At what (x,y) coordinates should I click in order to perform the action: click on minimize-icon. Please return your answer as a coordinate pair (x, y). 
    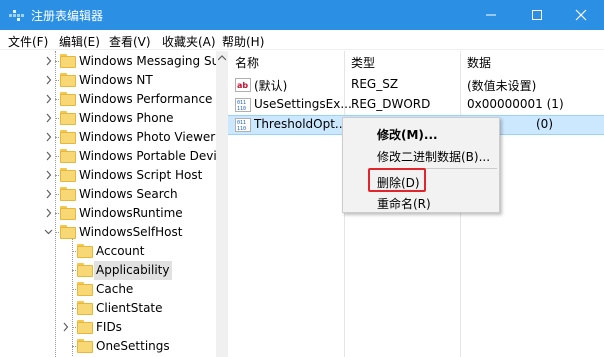
    Looking at the image, I should click on (491, 15).